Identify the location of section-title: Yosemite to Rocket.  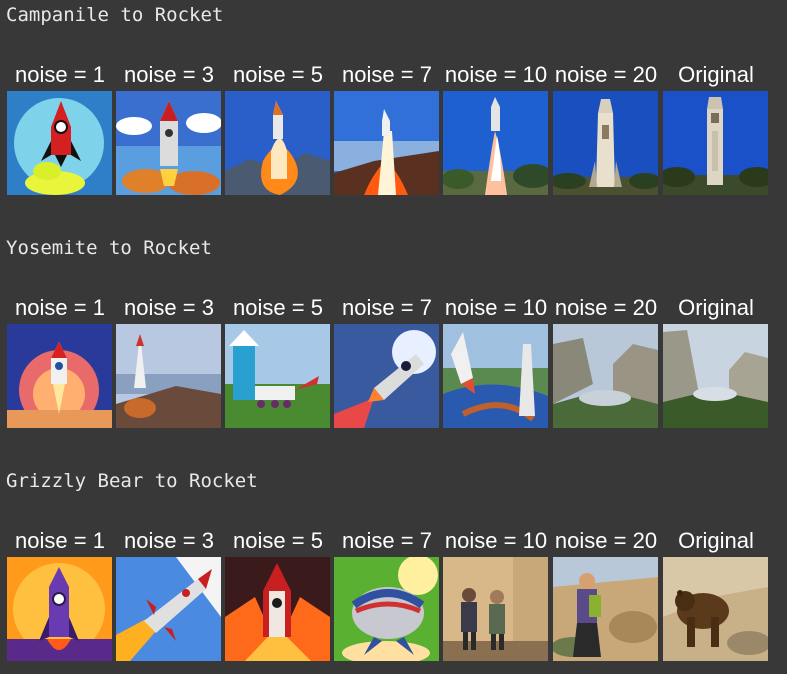
(109, 248).